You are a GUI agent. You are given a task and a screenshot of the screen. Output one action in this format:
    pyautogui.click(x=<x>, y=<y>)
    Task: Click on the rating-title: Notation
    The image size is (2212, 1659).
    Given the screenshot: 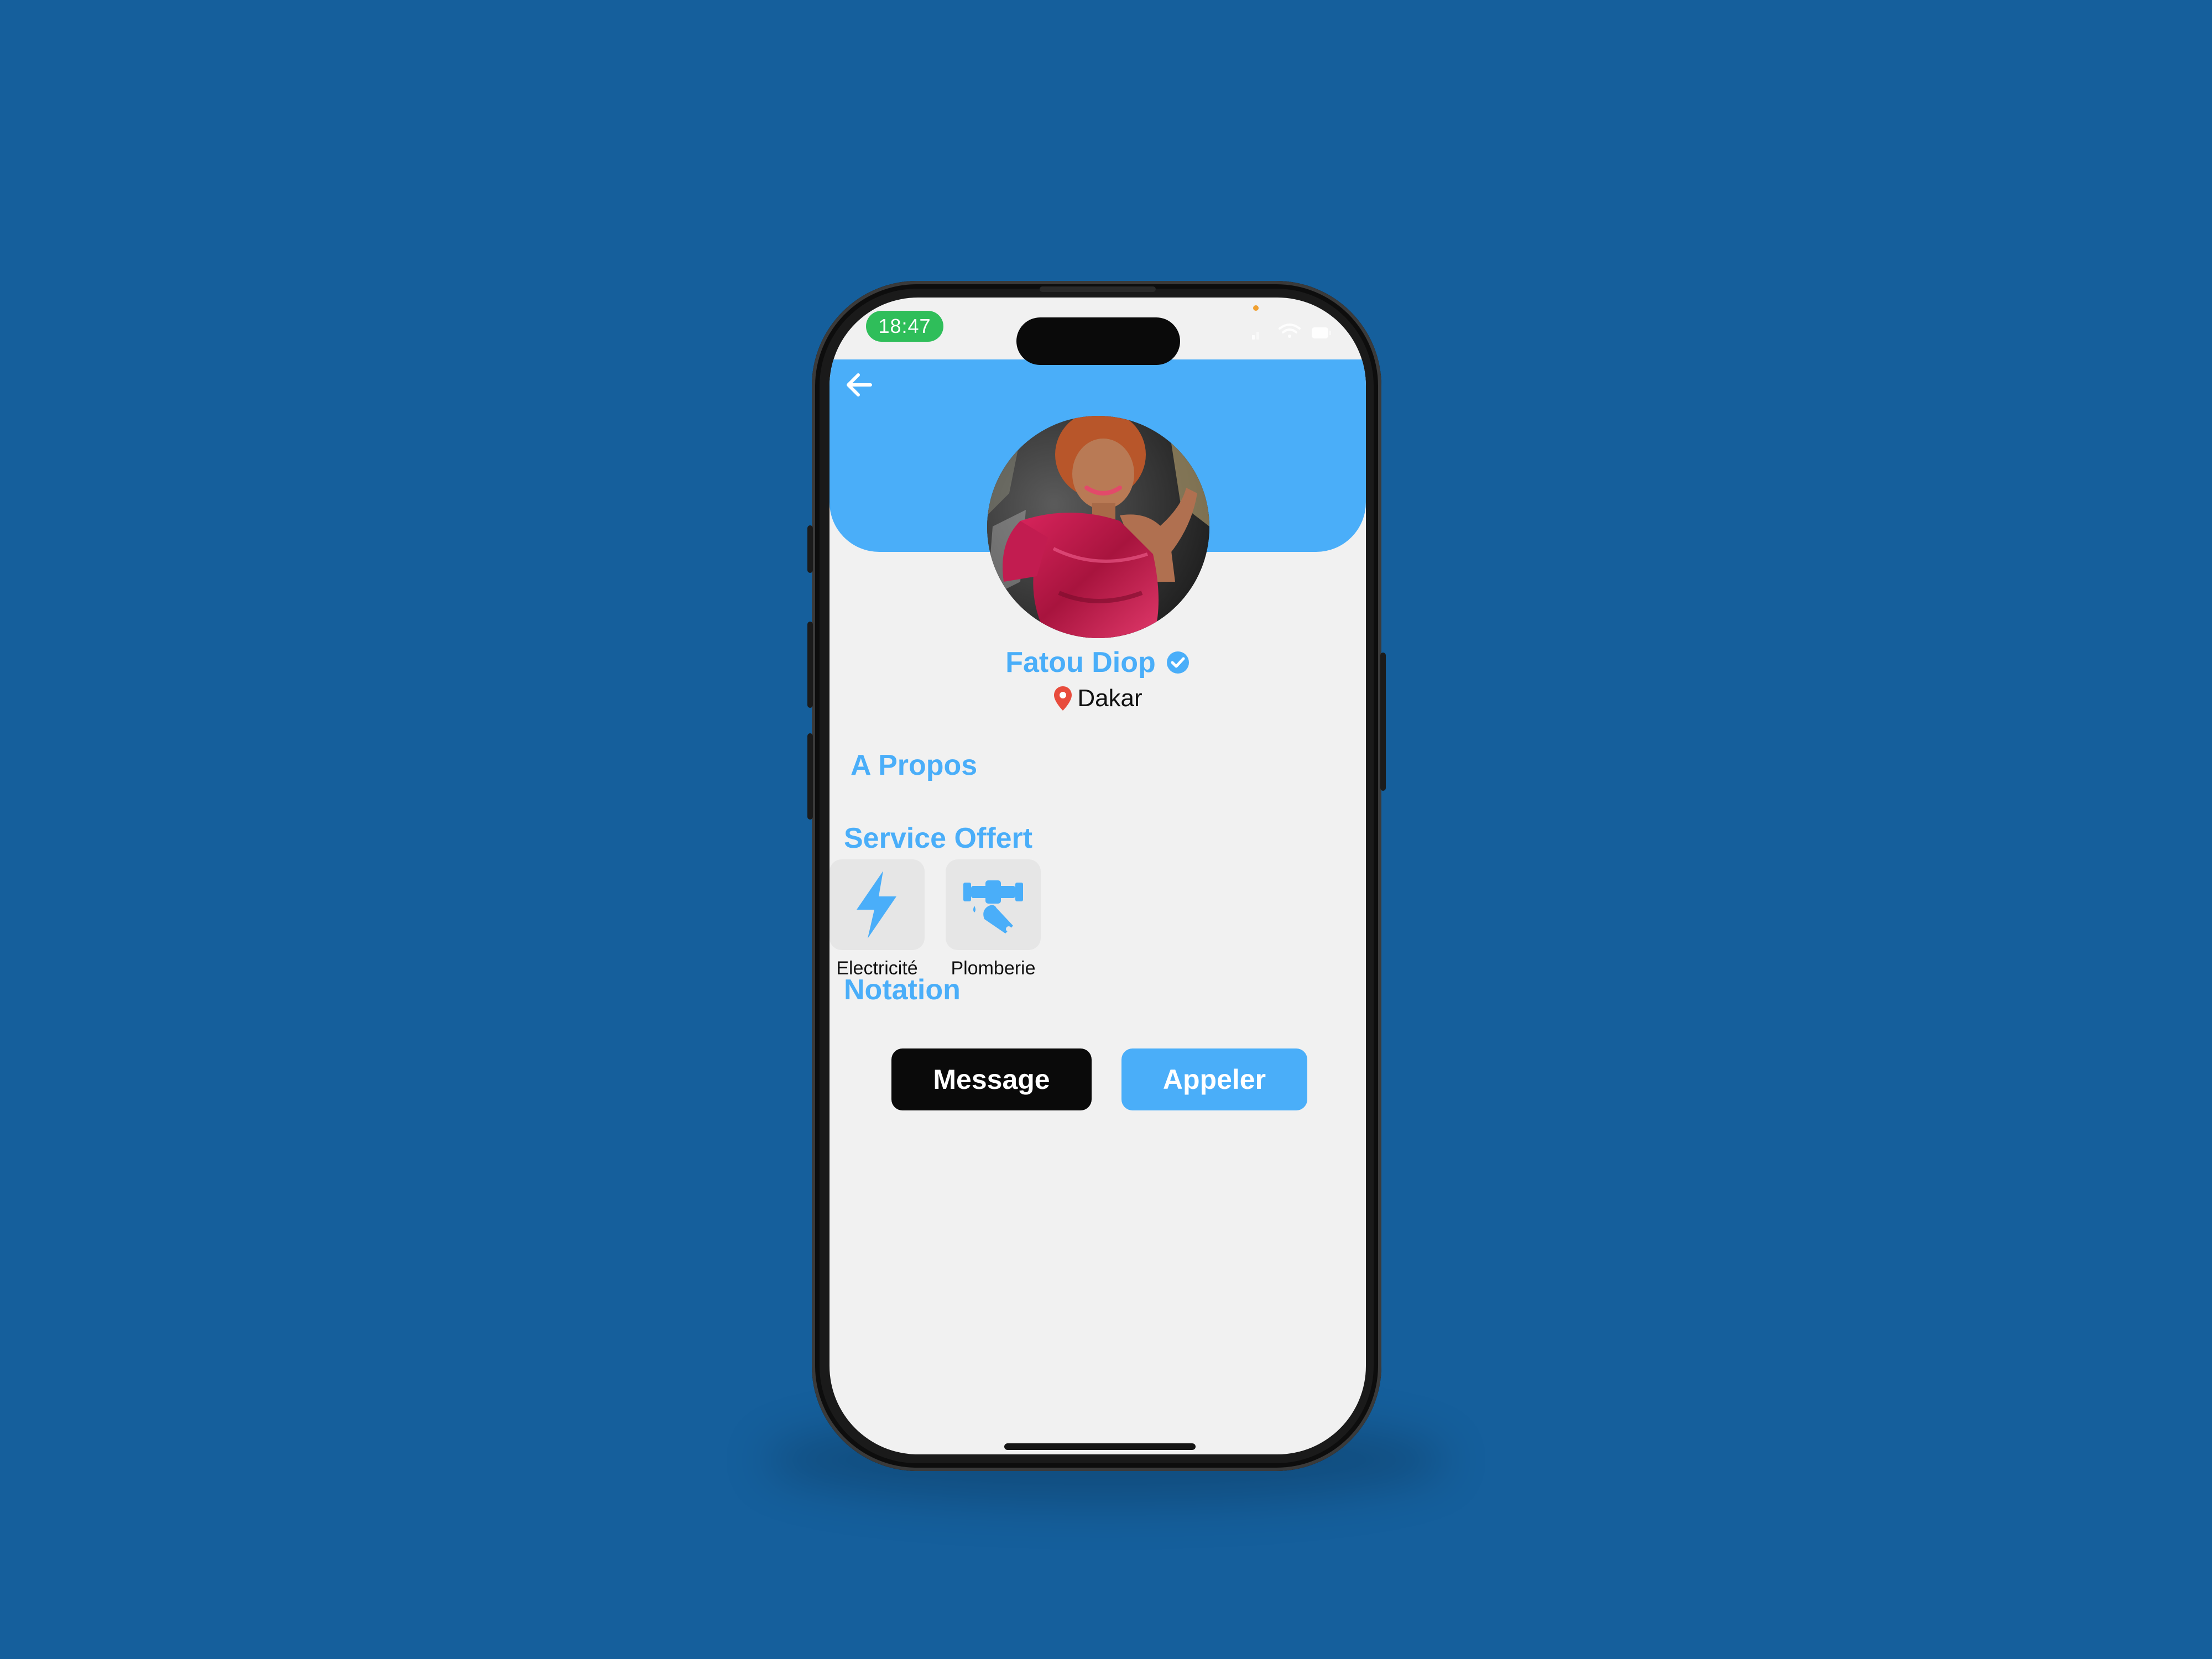 What is the action you would take?
    pyautogui.click(x=903, y=990)
    